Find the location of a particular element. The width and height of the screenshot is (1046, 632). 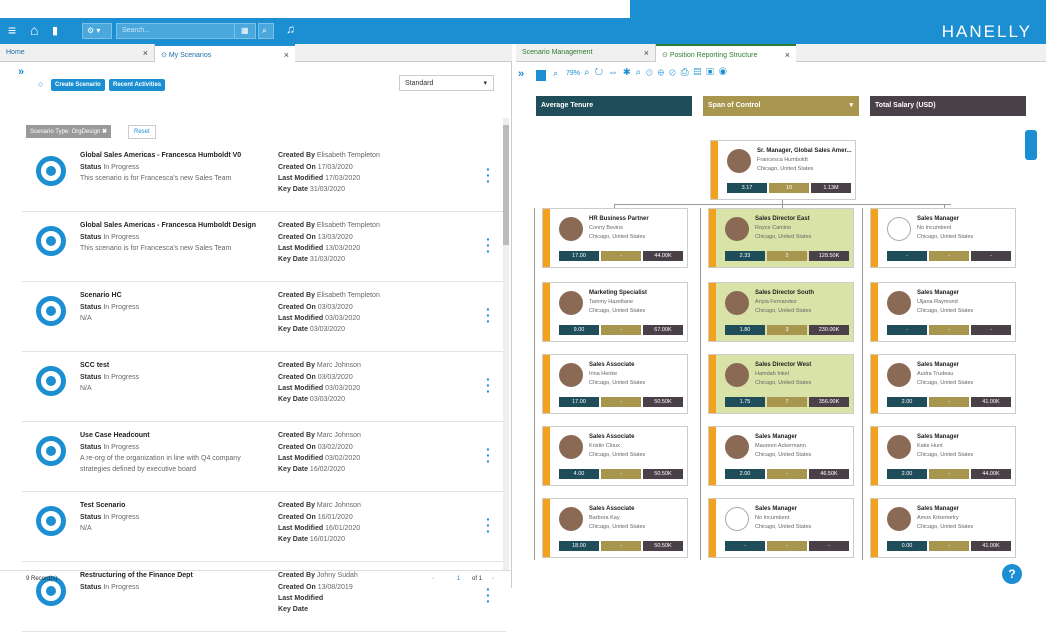

view-select: Standard ▾ is located at coordinates (446, 83).